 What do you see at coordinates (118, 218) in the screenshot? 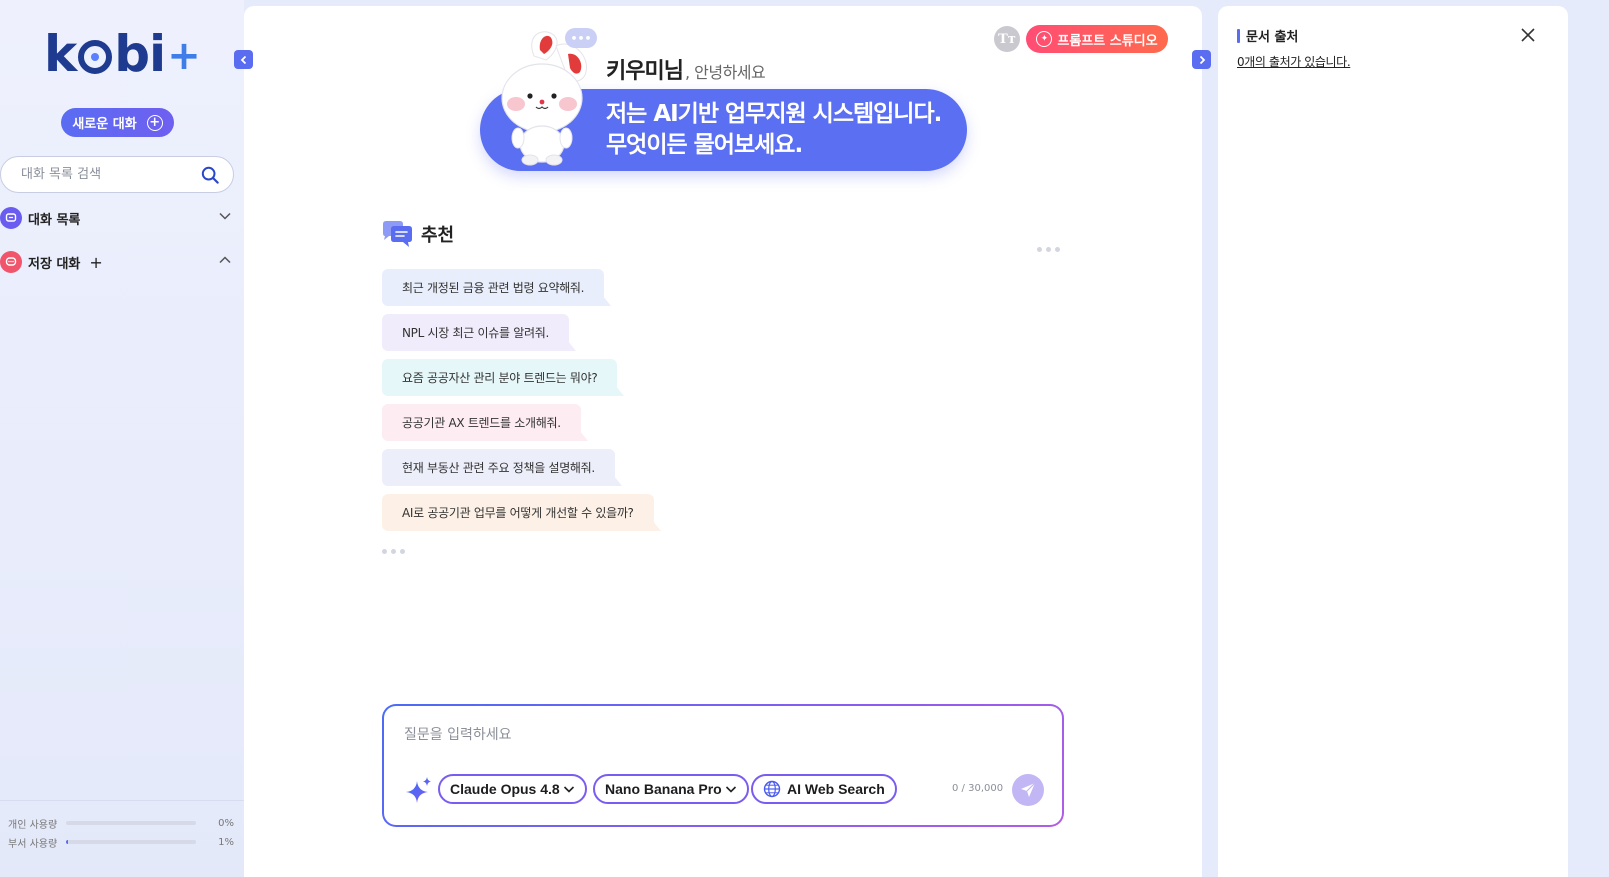
I see `sidebar-section-chat-list: 대화 목록` at bounding box center [118, 218].